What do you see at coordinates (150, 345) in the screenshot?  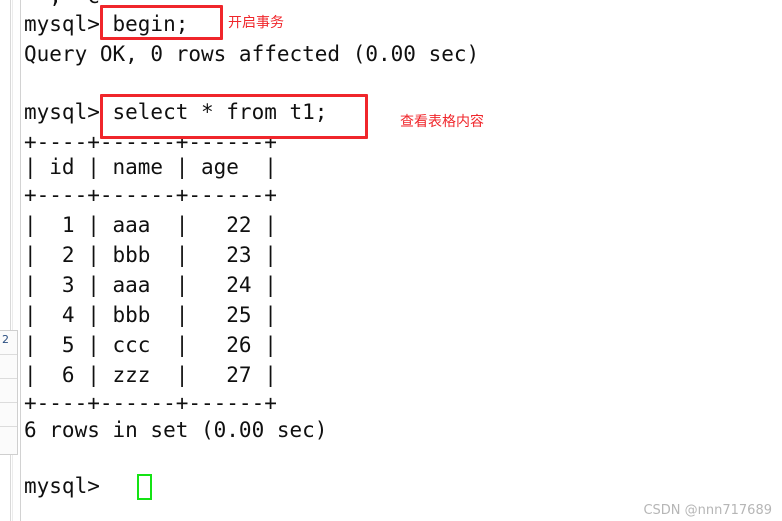 I see `table-row: | 5 | ccc | 26 |` at bounding box center [150, 345].